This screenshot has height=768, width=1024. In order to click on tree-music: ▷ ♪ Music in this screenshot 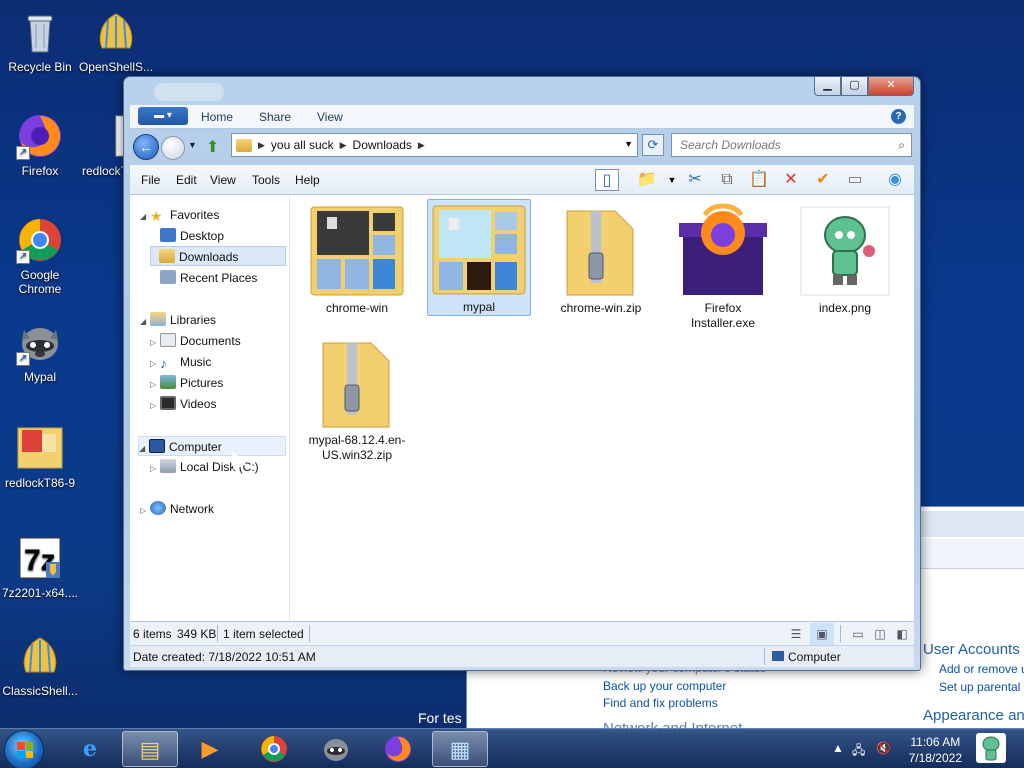, I will do `click(180, 362)`.